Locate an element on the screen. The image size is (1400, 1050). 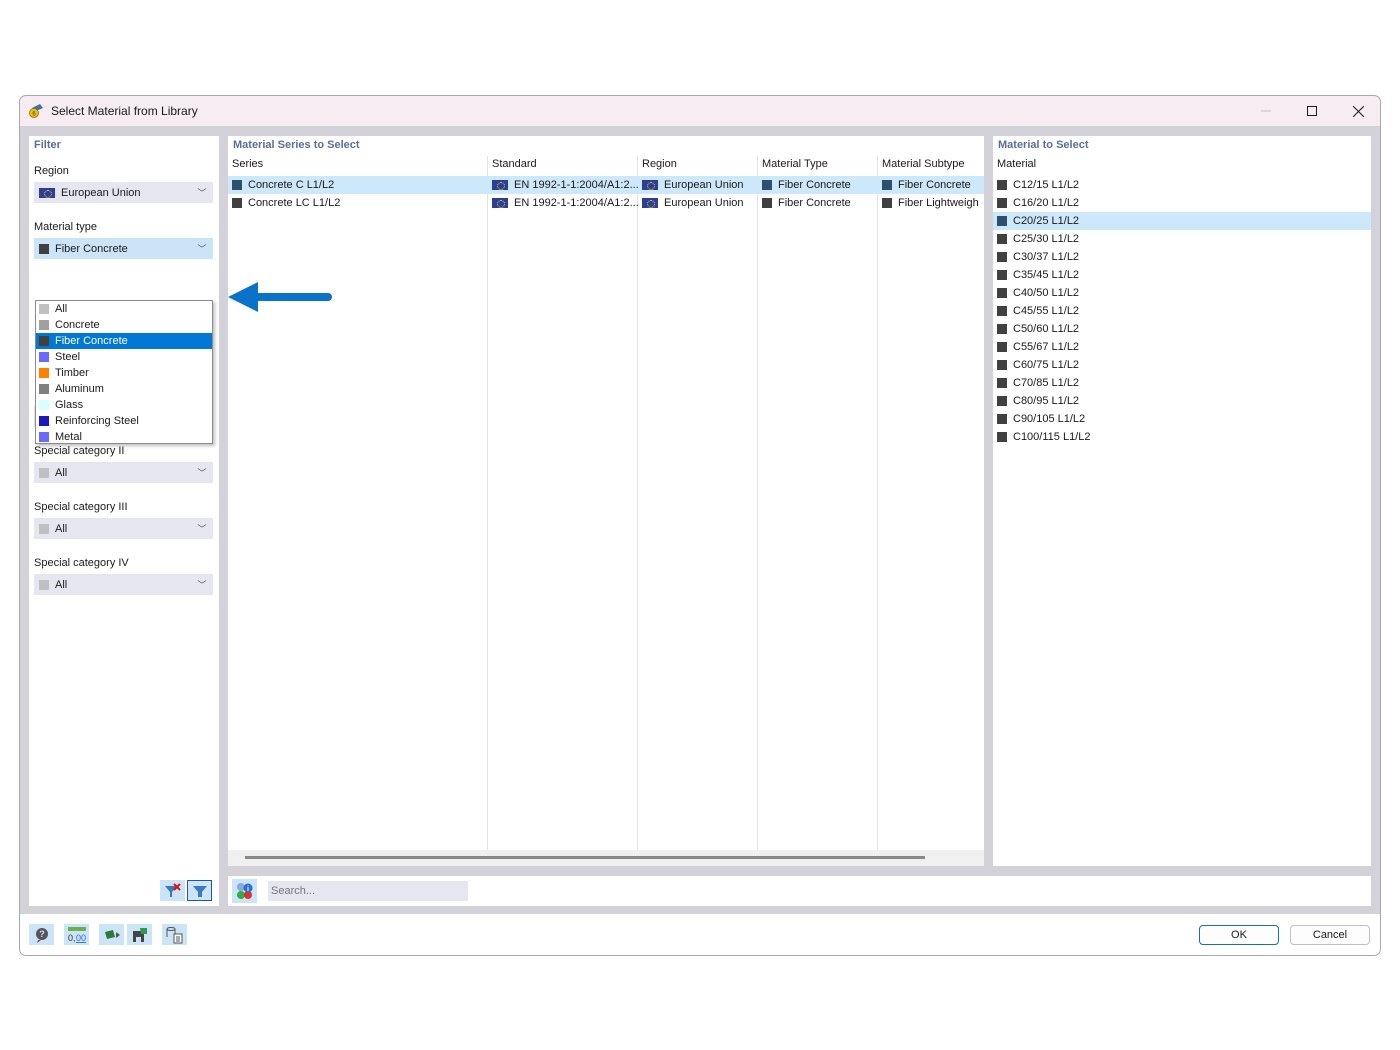
help-button: ? is located at coordinates (41, 934).